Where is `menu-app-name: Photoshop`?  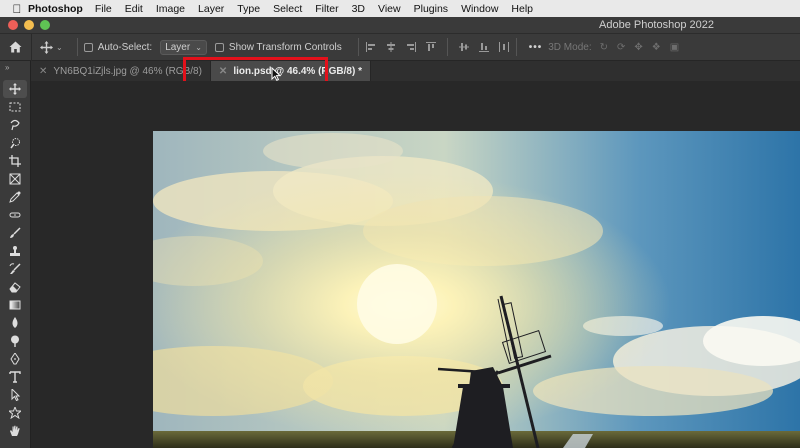 menu-app-name: Photoshop is located at coordinates (55, 9).